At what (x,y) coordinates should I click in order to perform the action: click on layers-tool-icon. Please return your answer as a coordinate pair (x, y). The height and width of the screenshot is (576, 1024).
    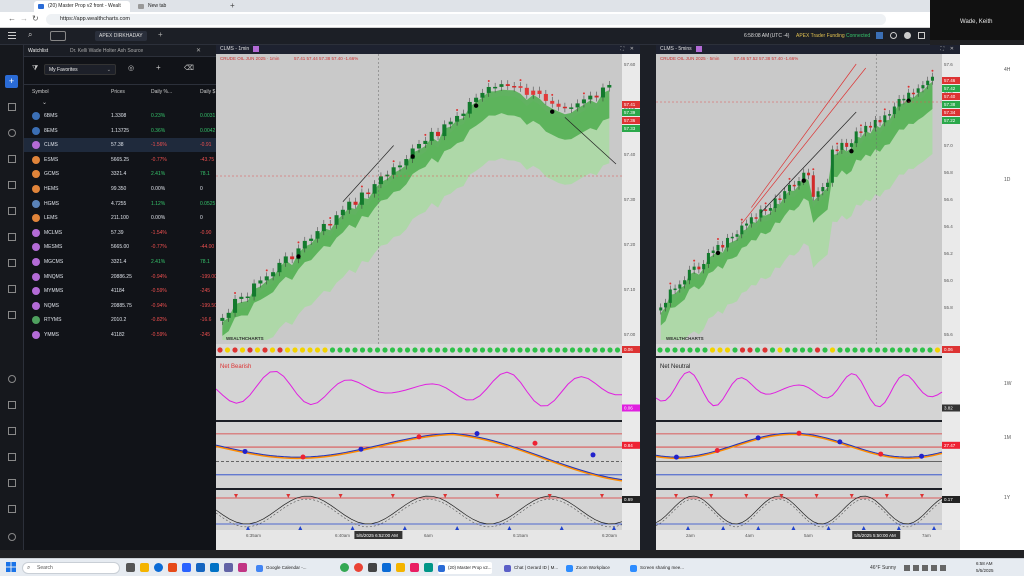
    Looking at the image, I should click on (12, 483).